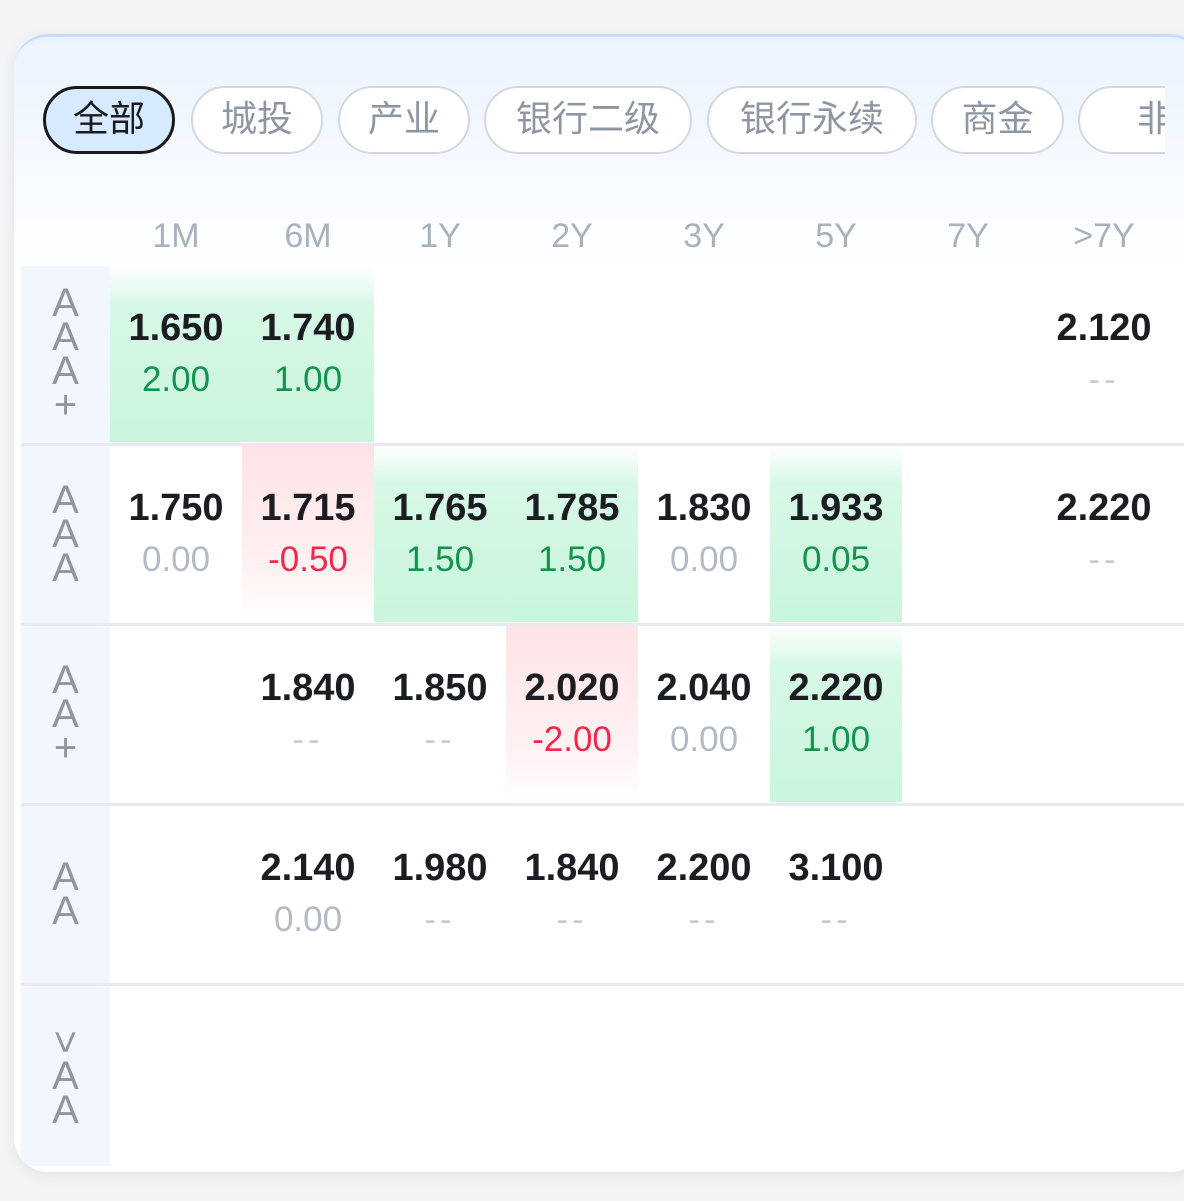 The image size is (1184, 1201). Describe the element at coordinates (308, 328) in the screenshot. I see `yield-rate: 1.740` at that location.